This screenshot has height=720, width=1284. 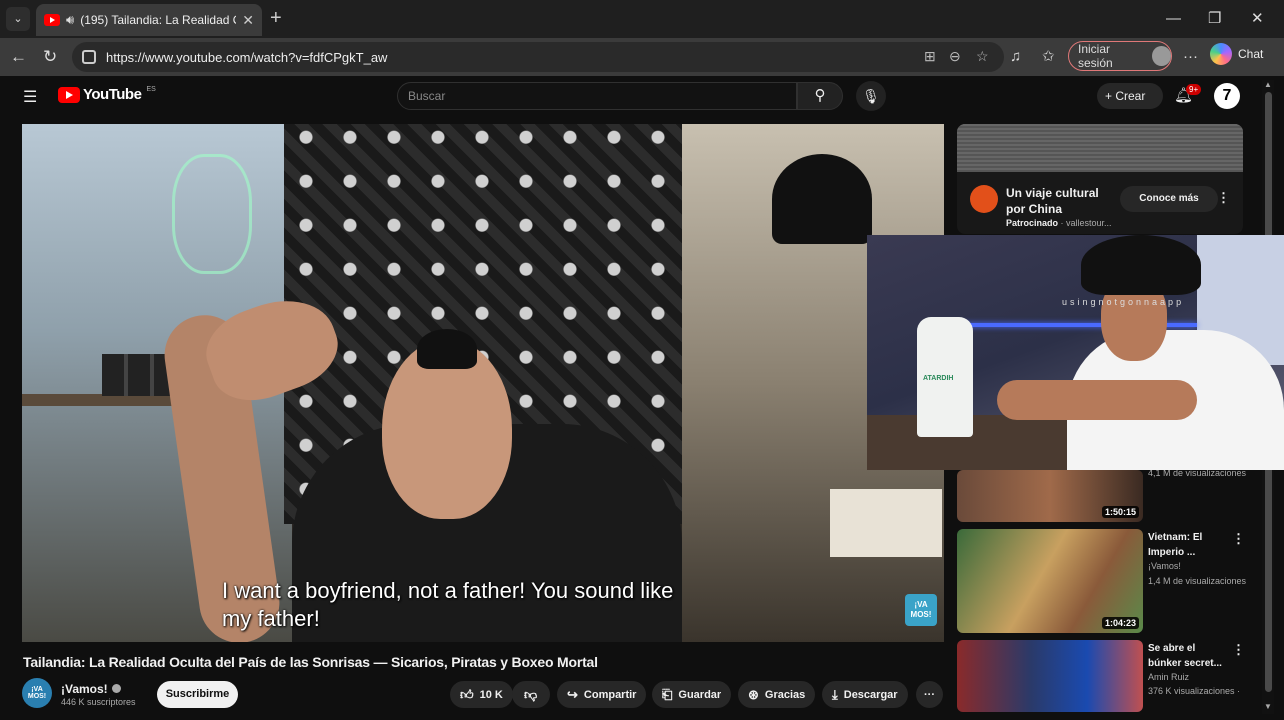 I want to click on new-tab-icon: +, so click(x=276, y=18).